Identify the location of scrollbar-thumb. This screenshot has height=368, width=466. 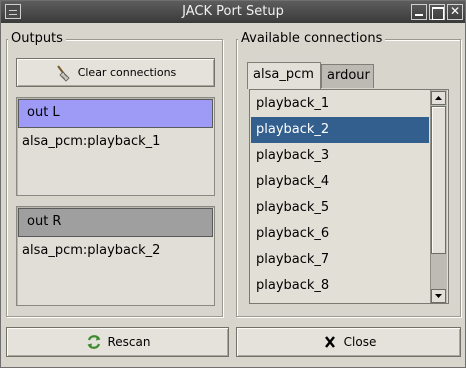
(438, 180).